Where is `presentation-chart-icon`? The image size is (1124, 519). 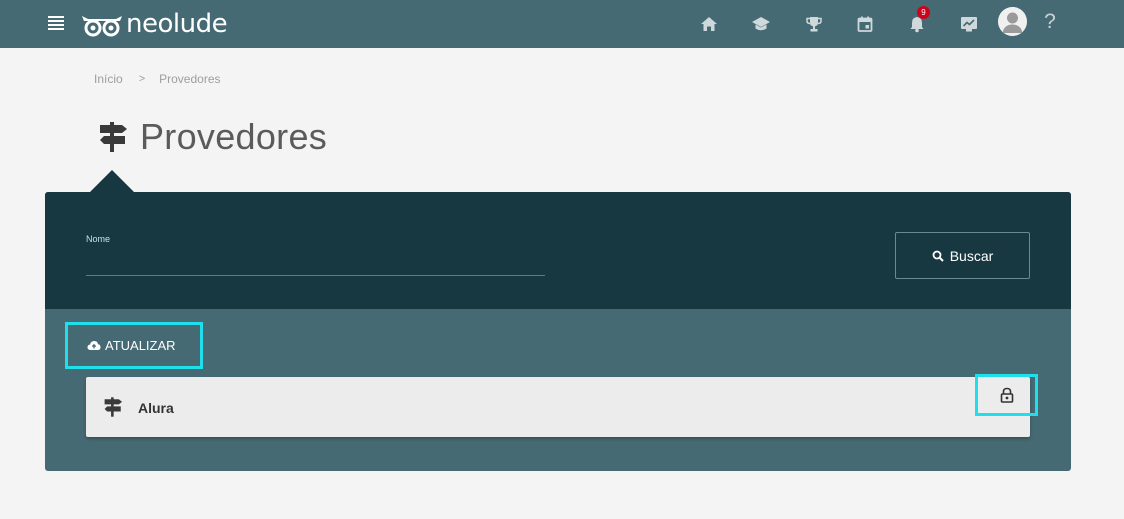 presentation-chart-icon is located at coordinates (969, 24).